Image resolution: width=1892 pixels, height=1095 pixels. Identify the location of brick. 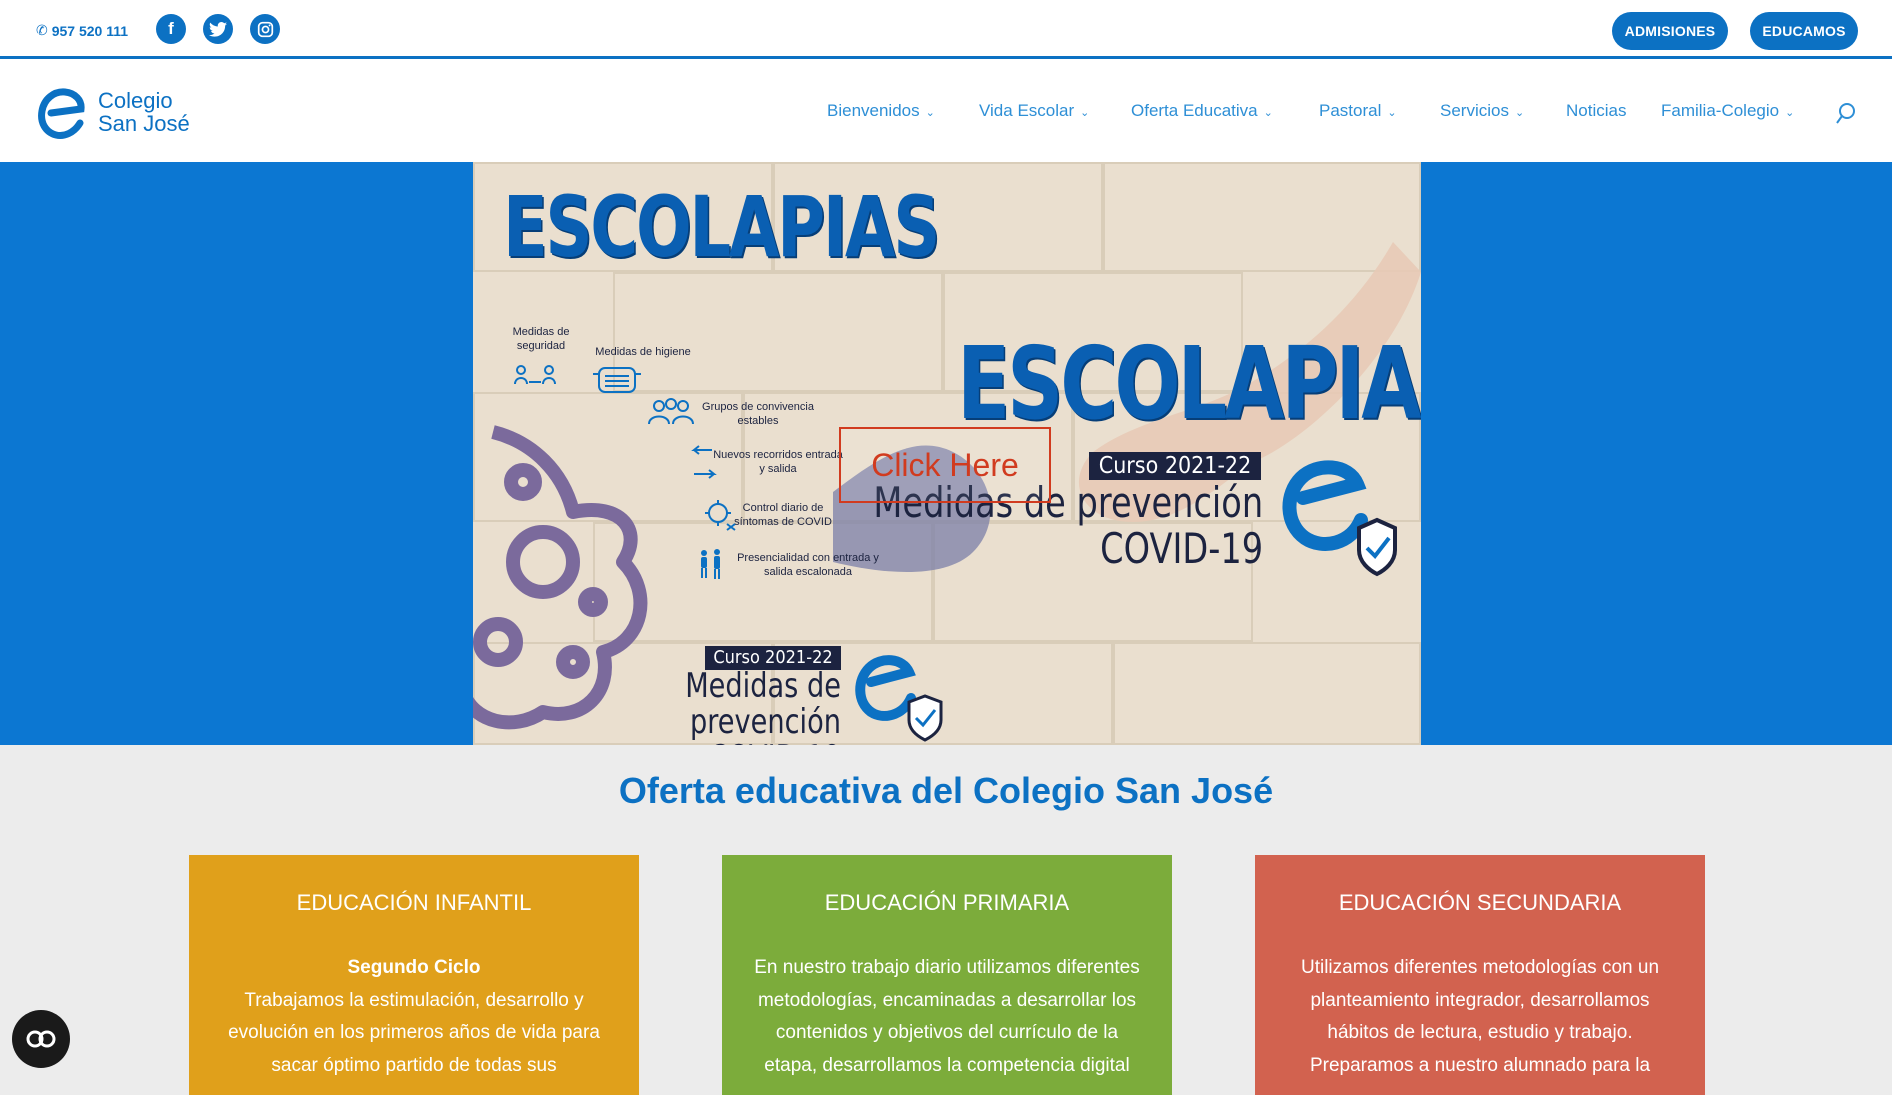
(1267, 693).